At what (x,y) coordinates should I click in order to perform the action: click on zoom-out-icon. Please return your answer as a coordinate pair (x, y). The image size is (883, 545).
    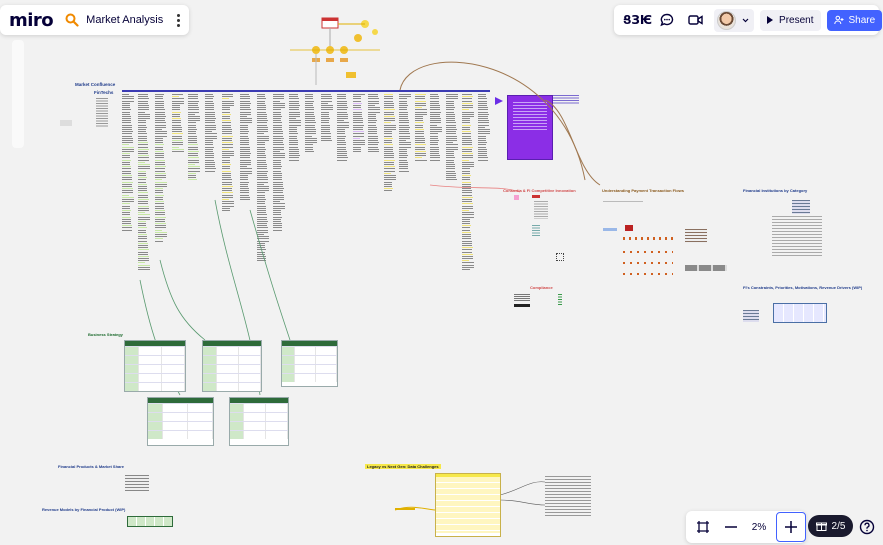
    Looking at the image, I should click on (731, 527).